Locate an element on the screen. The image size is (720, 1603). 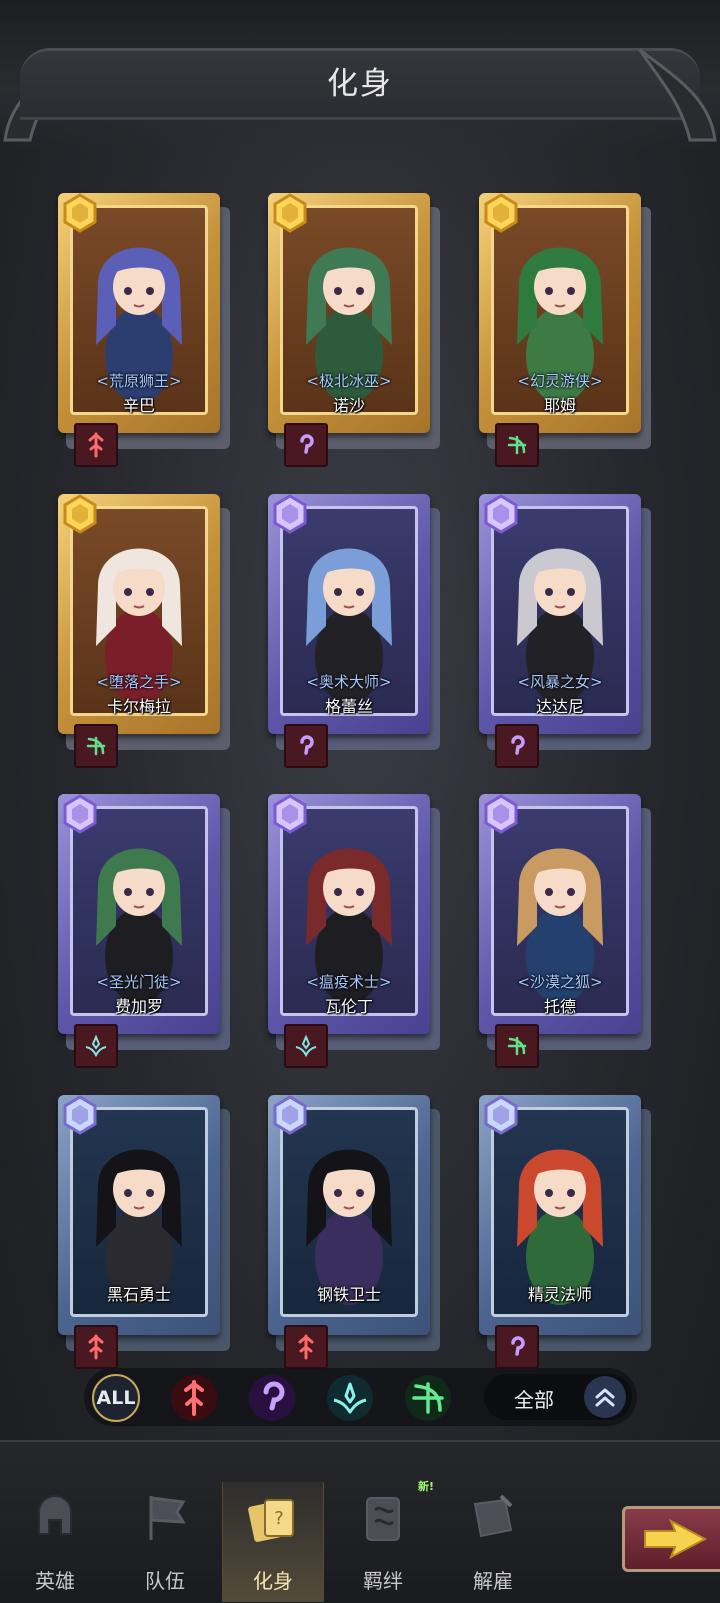
card-frame: <幻灵游侠> 耶姆 is located at coordinates (560, 313).